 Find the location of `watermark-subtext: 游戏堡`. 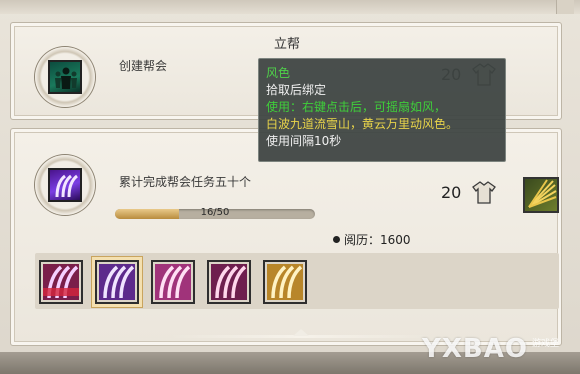

watermark-subtext: 游戏堡 is located at coordinates (546, 344).